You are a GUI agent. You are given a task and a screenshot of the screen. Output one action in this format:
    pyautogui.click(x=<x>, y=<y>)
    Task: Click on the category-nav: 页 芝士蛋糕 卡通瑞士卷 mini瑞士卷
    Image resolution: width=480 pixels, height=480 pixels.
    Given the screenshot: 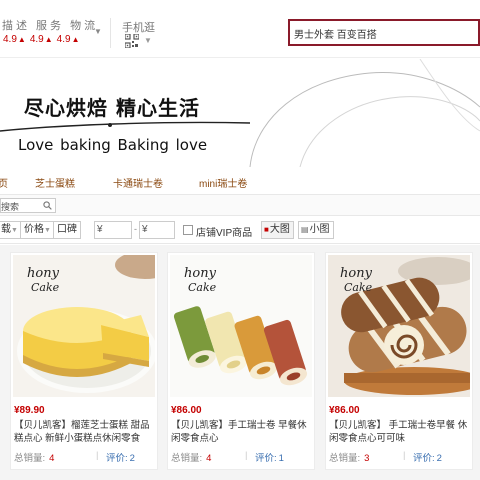 What is the action you would take?
    pyautogui.click(x=240, y=181)
    